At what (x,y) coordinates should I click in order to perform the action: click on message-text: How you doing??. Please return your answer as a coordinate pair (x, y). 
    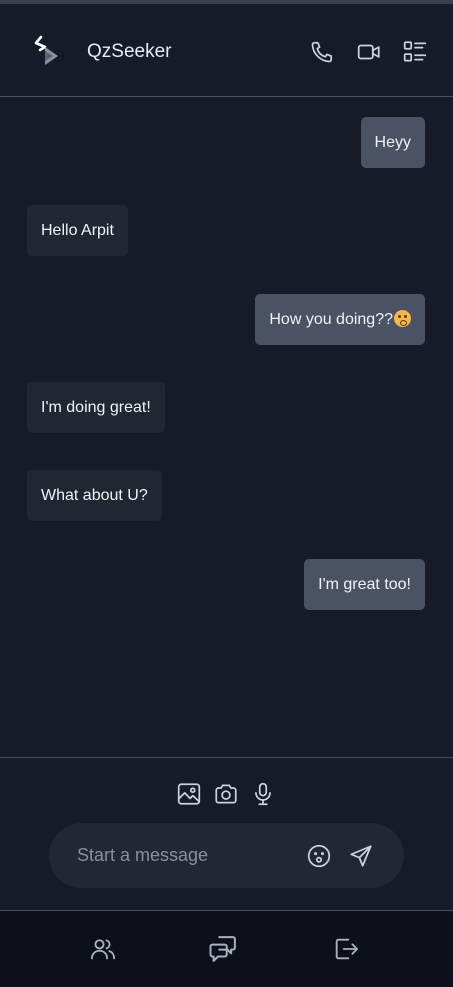
    Looking at the image, I should click on (331, 319).